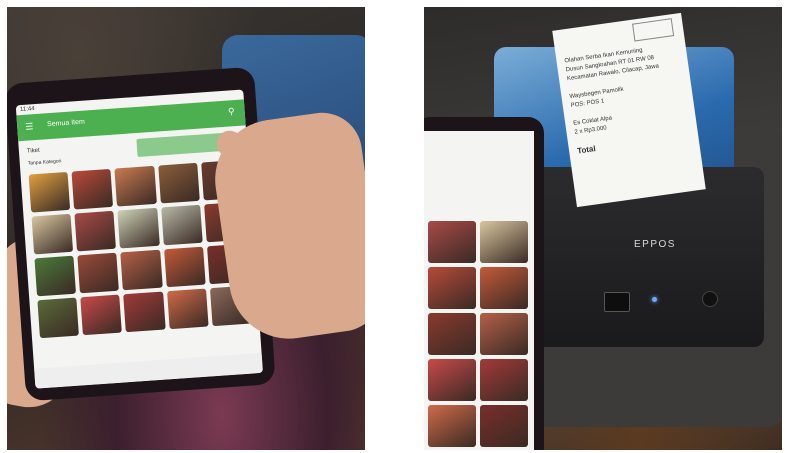  I want to click on feed-button, so click(710, 299).